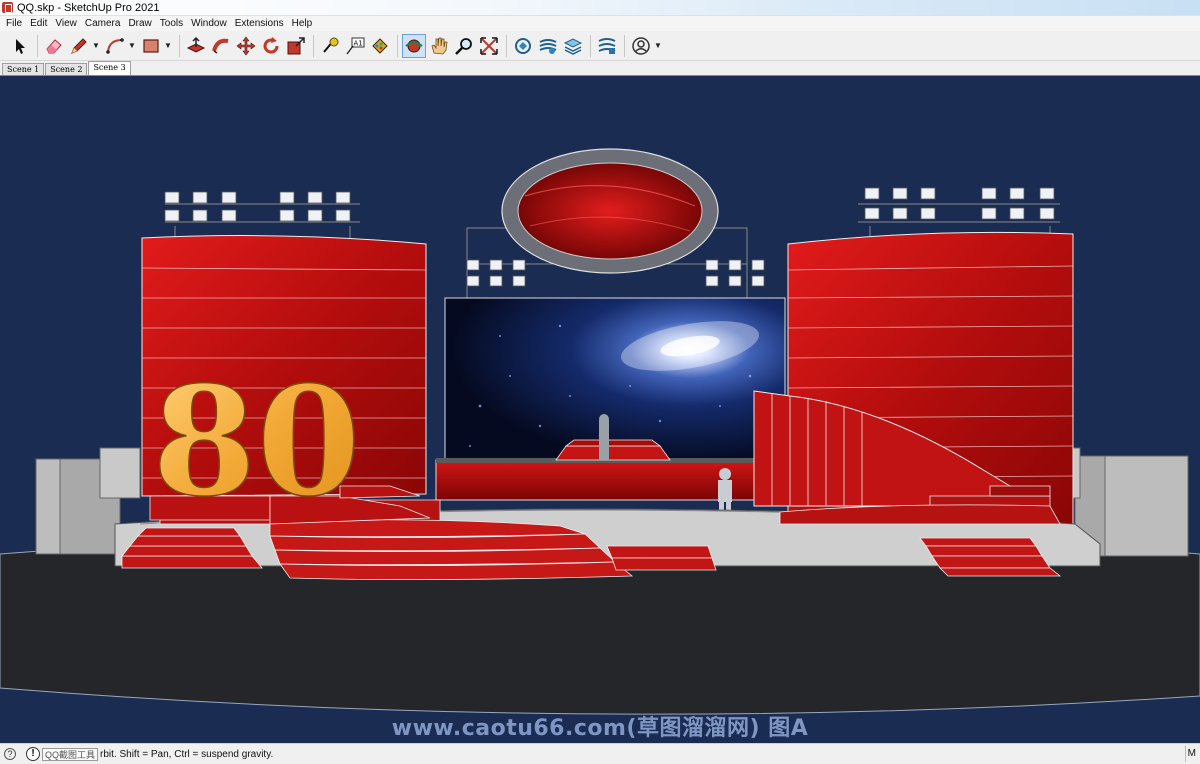  What do you see at coordinates (358, 43) in the screenshot?
I see `svg-text: A1` at bounding box center [358, 43].